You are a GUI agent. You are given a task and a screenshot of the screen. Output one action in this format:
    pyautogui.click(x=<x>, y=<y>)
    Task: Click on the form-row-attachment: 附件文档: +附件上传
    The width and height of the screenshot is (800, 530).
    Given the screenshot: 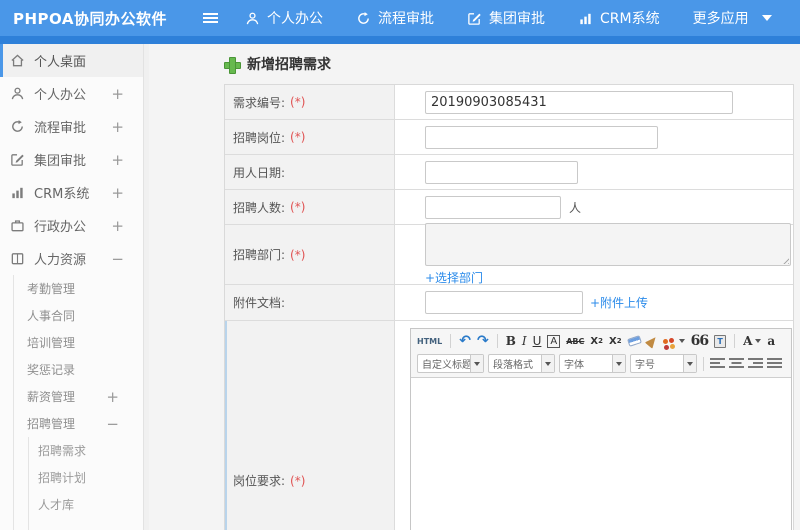 What is the action you would take?
    pyautogui.click(x=509, y=303)
    